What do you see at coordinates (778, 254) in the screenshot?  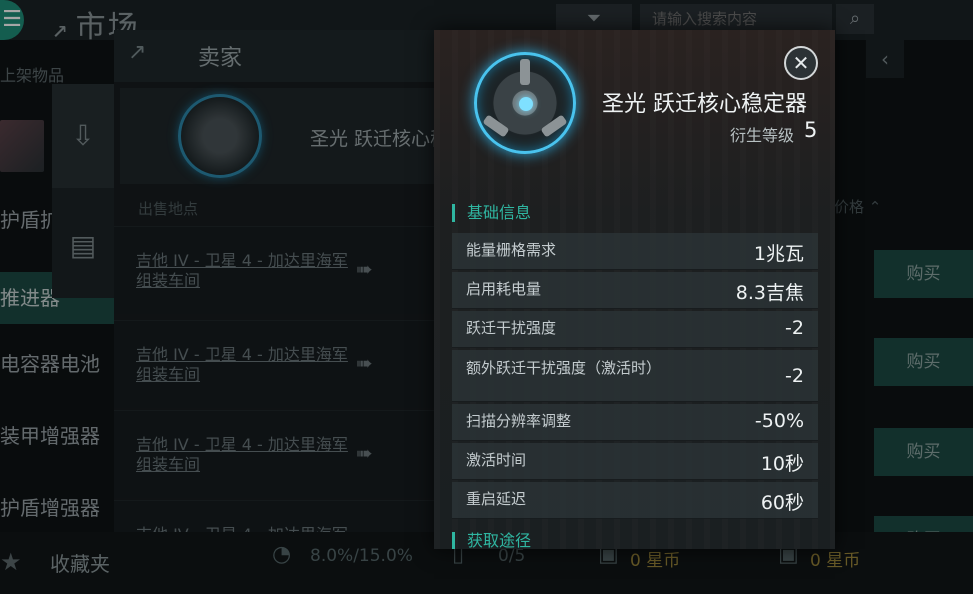 I see `attribute-value: 1兆瓦` at bounding box center [778, 254].